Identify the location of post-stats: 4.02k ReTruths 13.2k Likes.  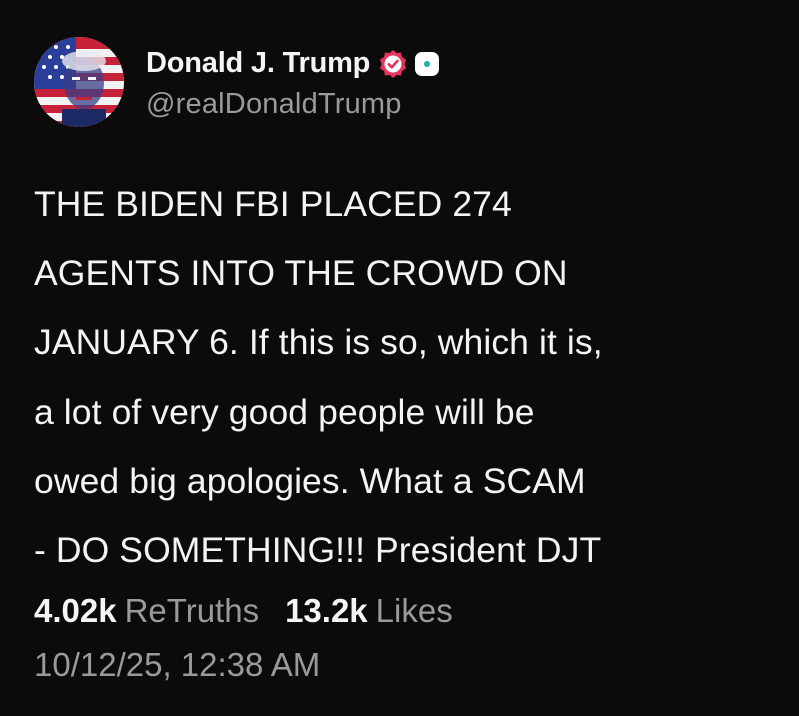
(243, 611).